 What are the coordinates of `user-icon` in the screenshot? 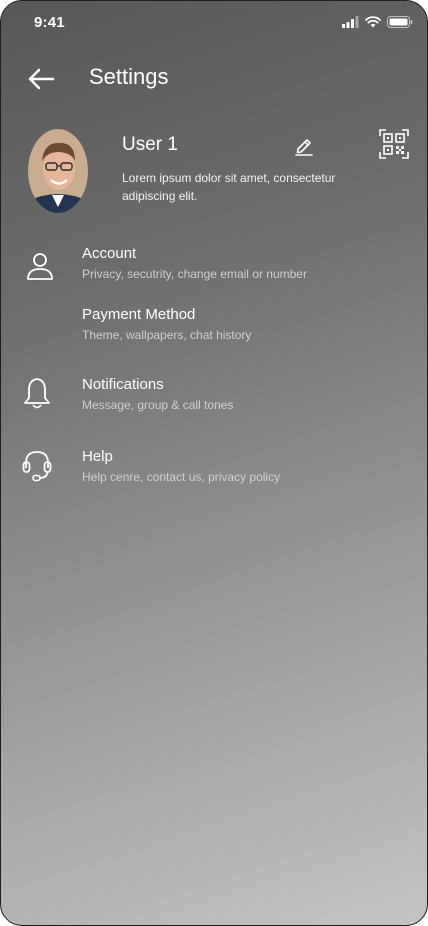 It's located at (40, 266).